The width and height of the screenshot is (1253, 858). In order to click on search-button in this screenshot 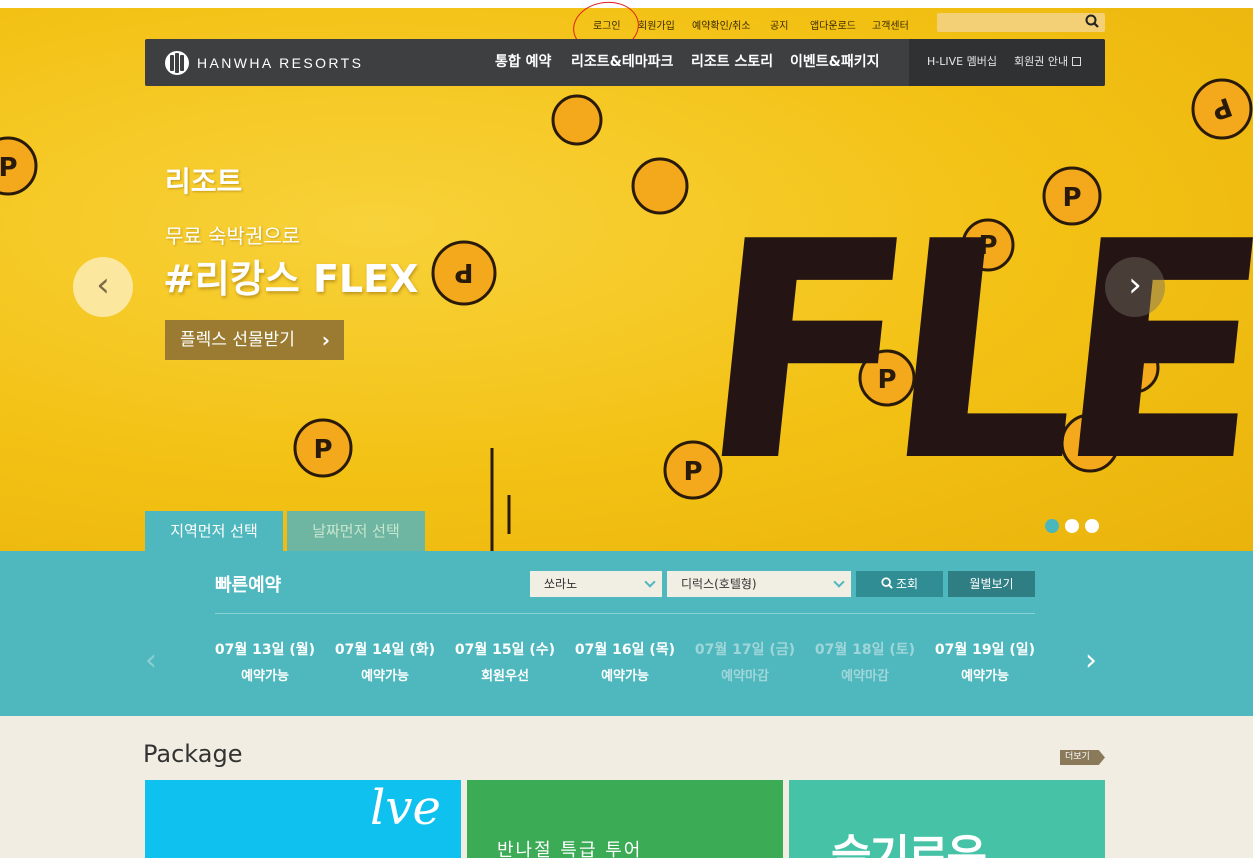, I will do `click(1092, 22)`.